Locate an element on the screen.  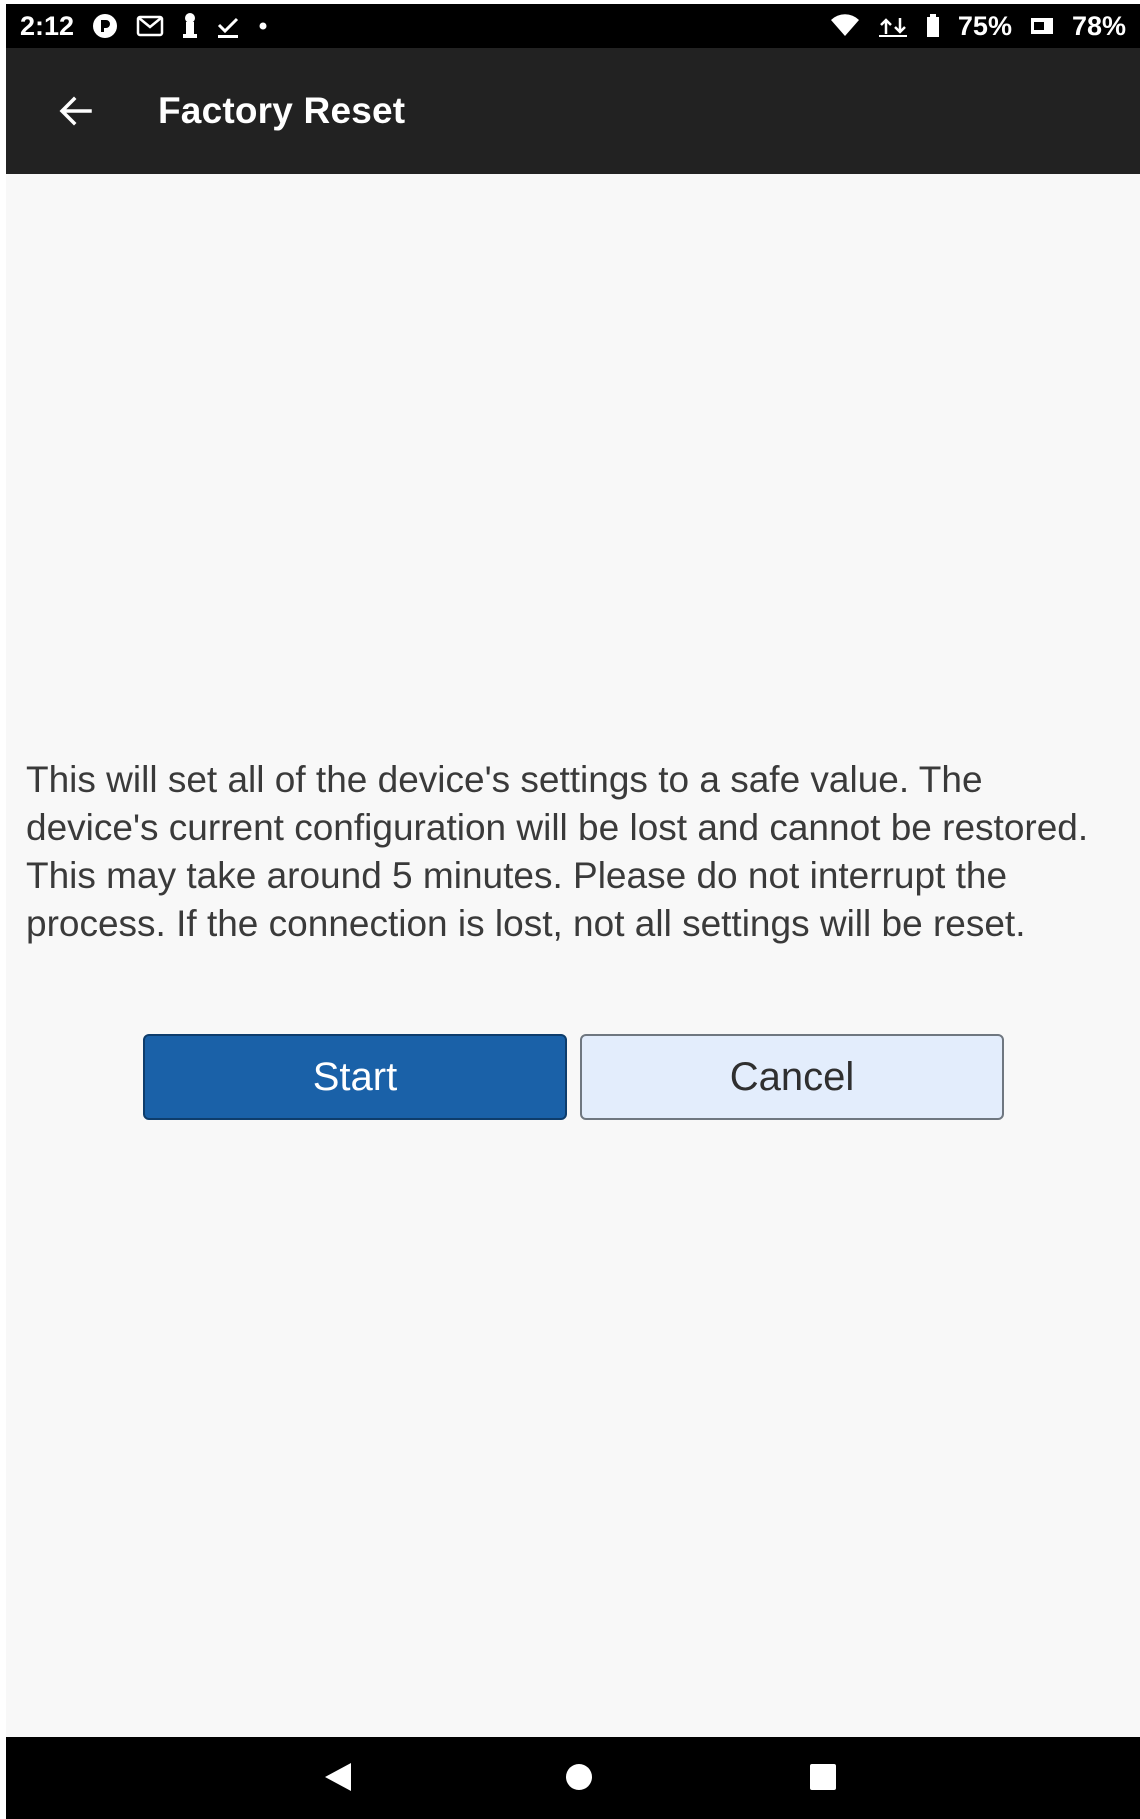
nav-back-icon is located at coordinates (338, 1777).